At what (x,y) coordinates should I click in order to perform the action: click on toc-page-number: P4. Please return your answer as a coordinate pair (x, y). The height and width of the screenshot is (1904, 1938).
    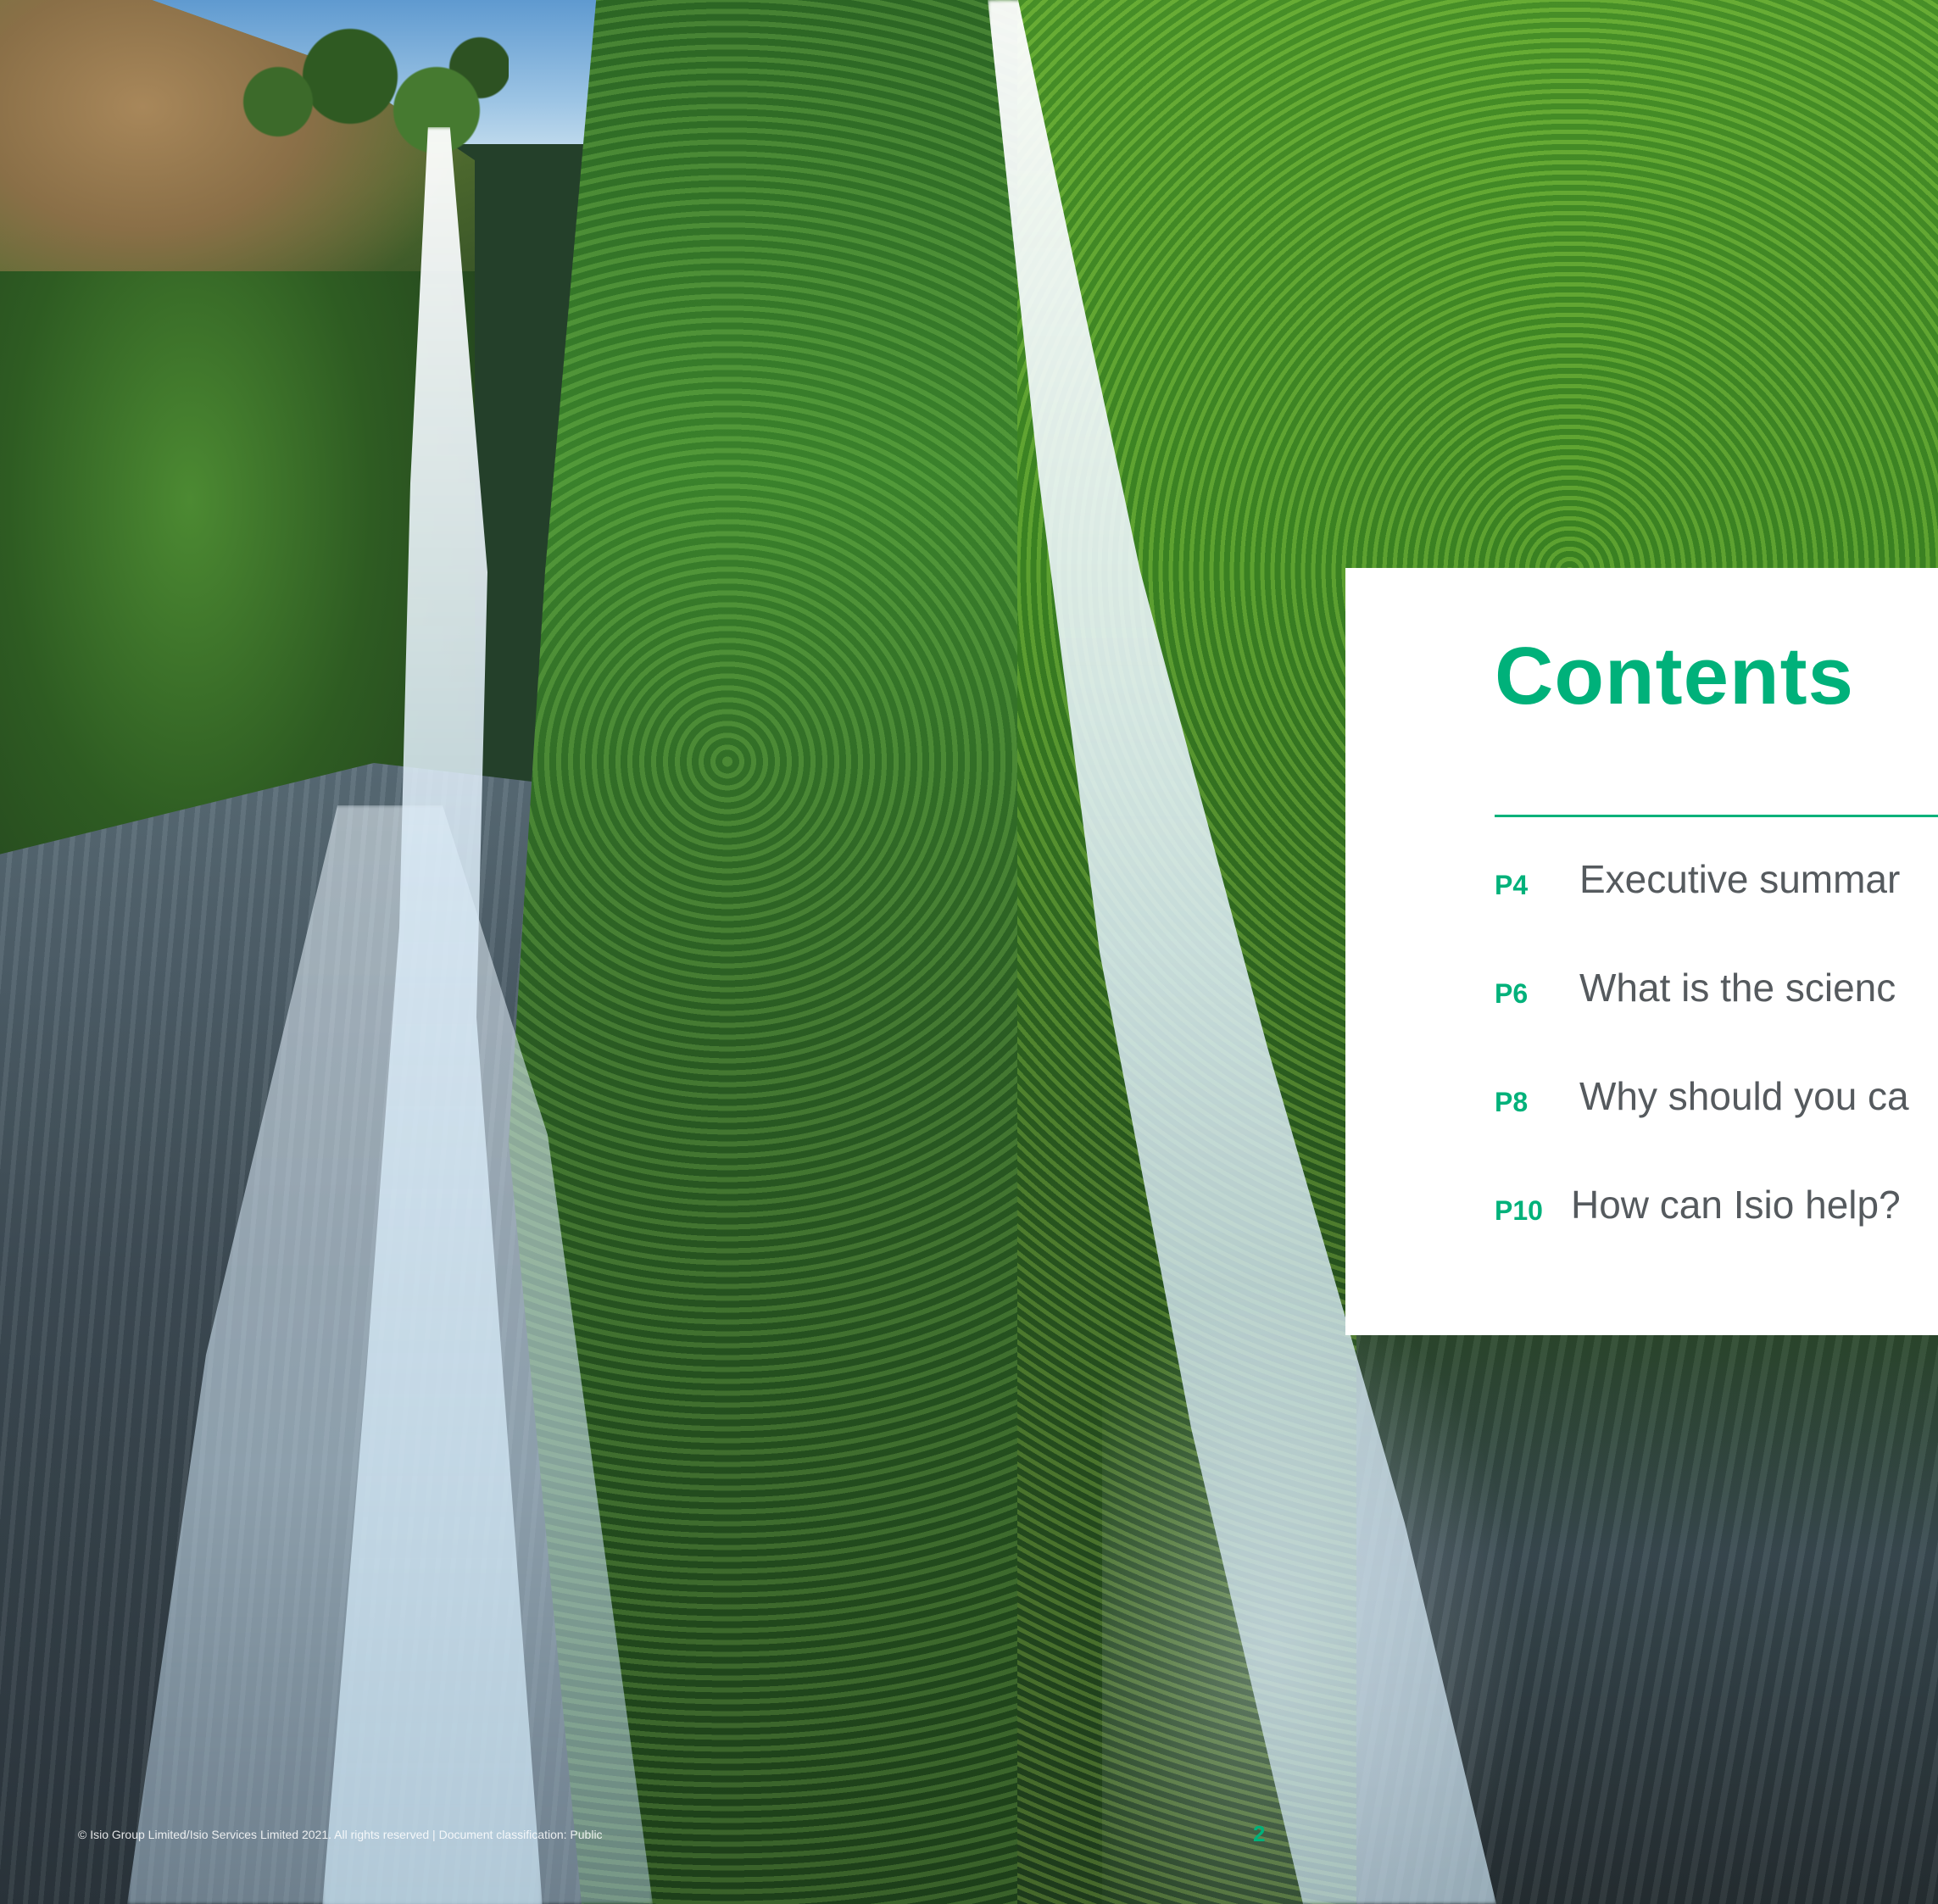
    Looking at the image, I should click on (1512, 885).